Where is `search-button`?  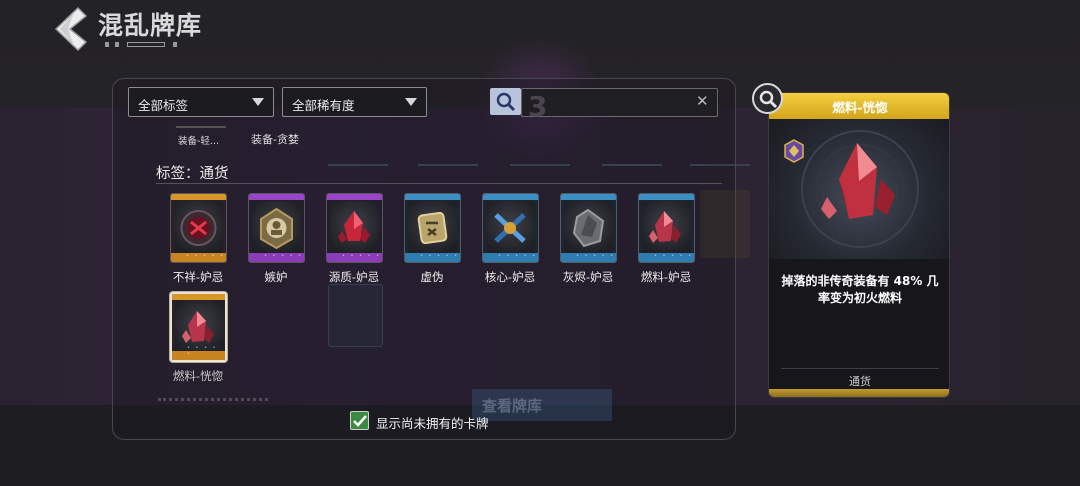
search-button is located at coordinates (505, 101).